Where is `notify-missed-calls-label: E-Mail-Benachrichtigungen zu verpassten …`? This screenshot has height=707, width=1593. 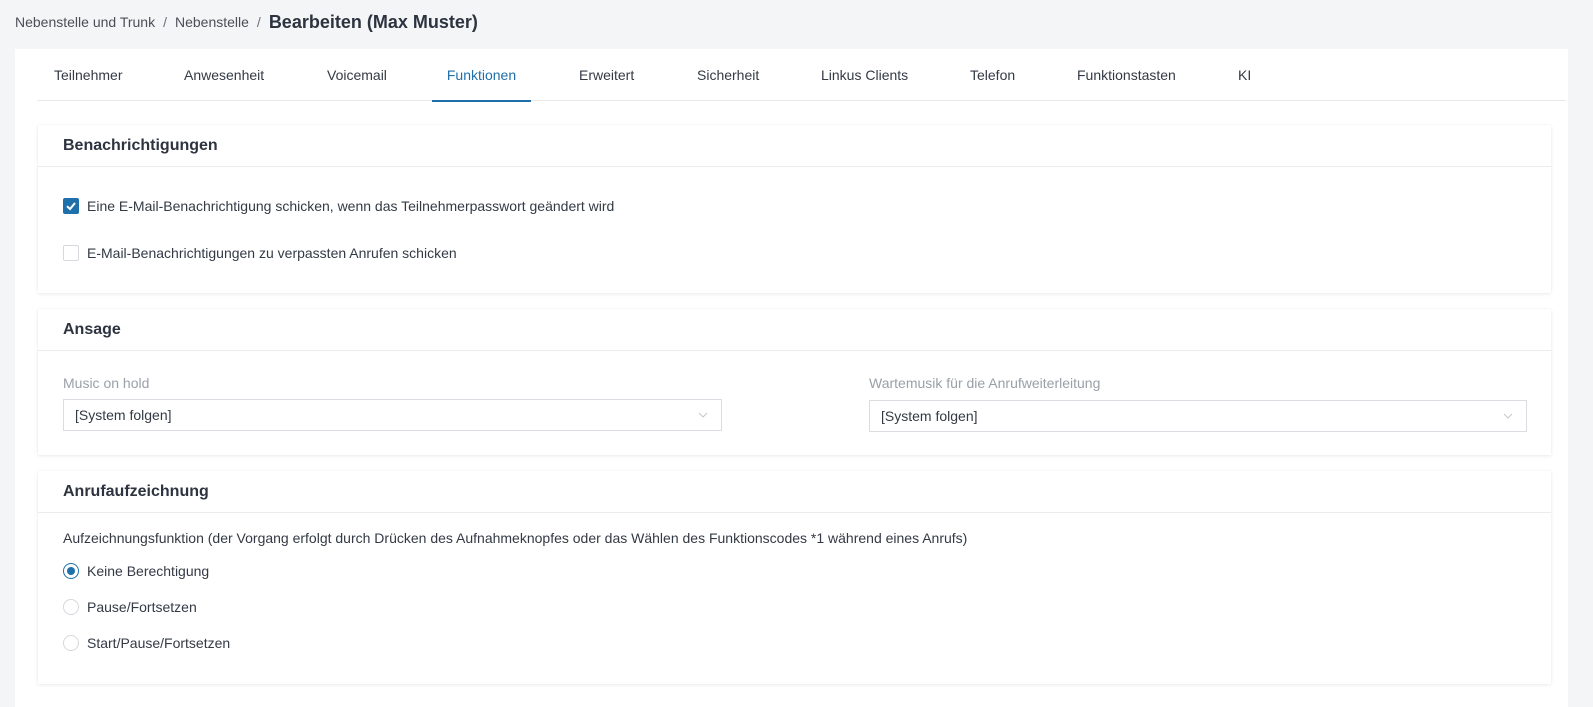 notify-missed-calls-label: E-Mail-Benachrichtigungen zu verpassten … is located at coordinates (272, 253).